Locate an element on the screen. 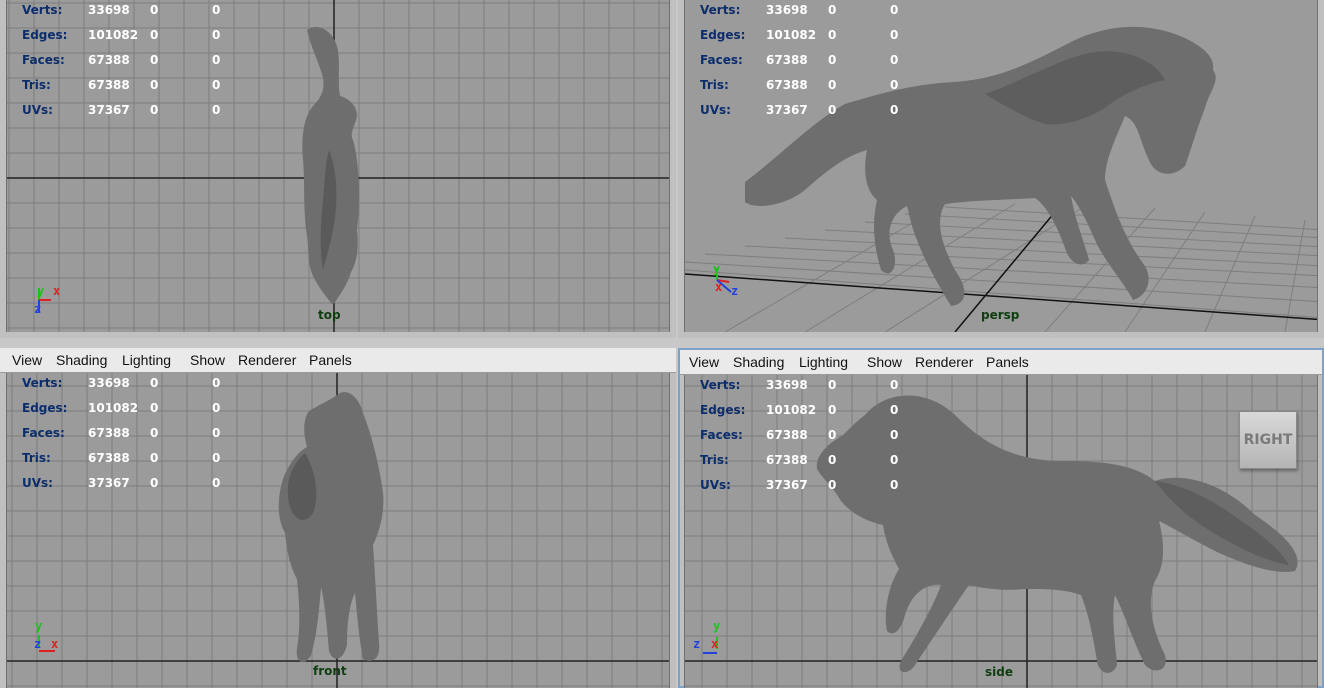 The width and height of the screenshot is (1324, 688). camera-name-label: side is located at coordinates (999, 672).